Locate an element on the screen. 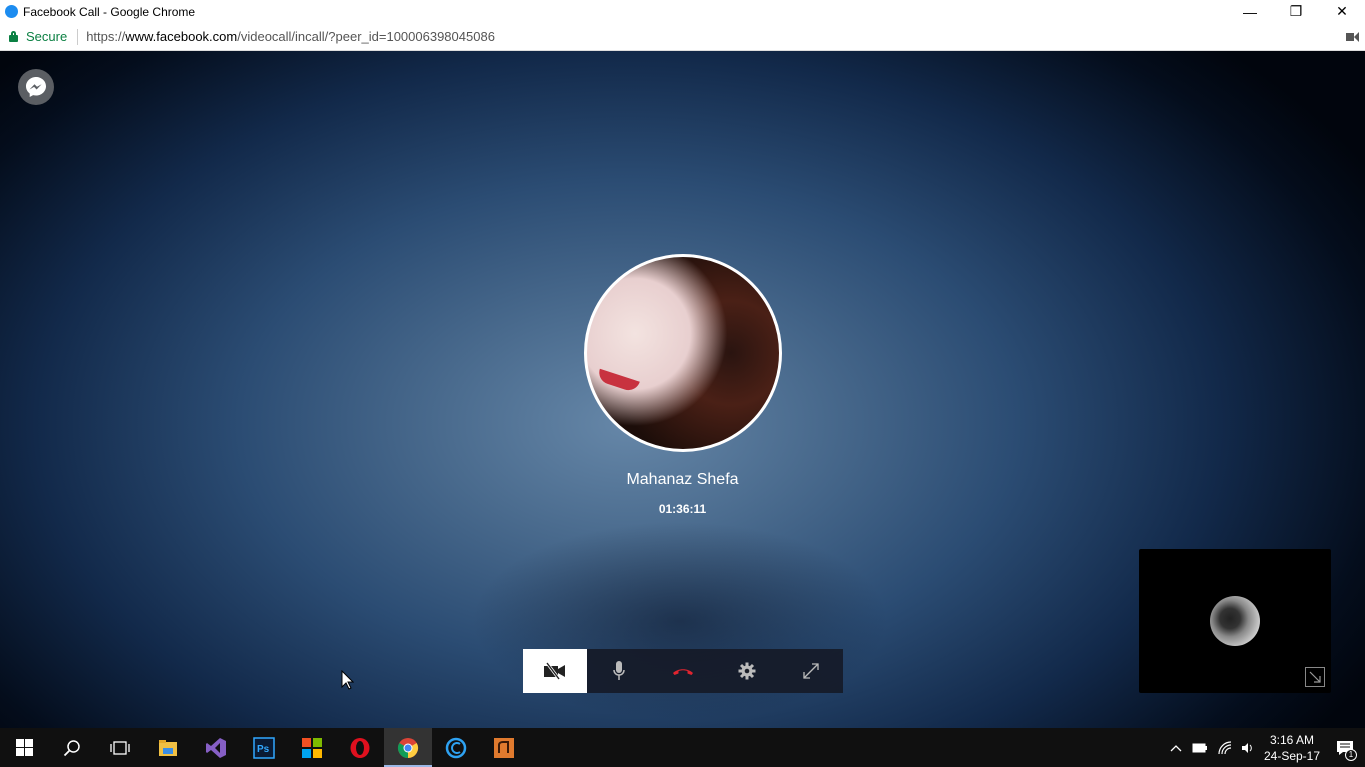 This screenshot has height=767, width=1365. search-icon is located at coordinates (71, 747).